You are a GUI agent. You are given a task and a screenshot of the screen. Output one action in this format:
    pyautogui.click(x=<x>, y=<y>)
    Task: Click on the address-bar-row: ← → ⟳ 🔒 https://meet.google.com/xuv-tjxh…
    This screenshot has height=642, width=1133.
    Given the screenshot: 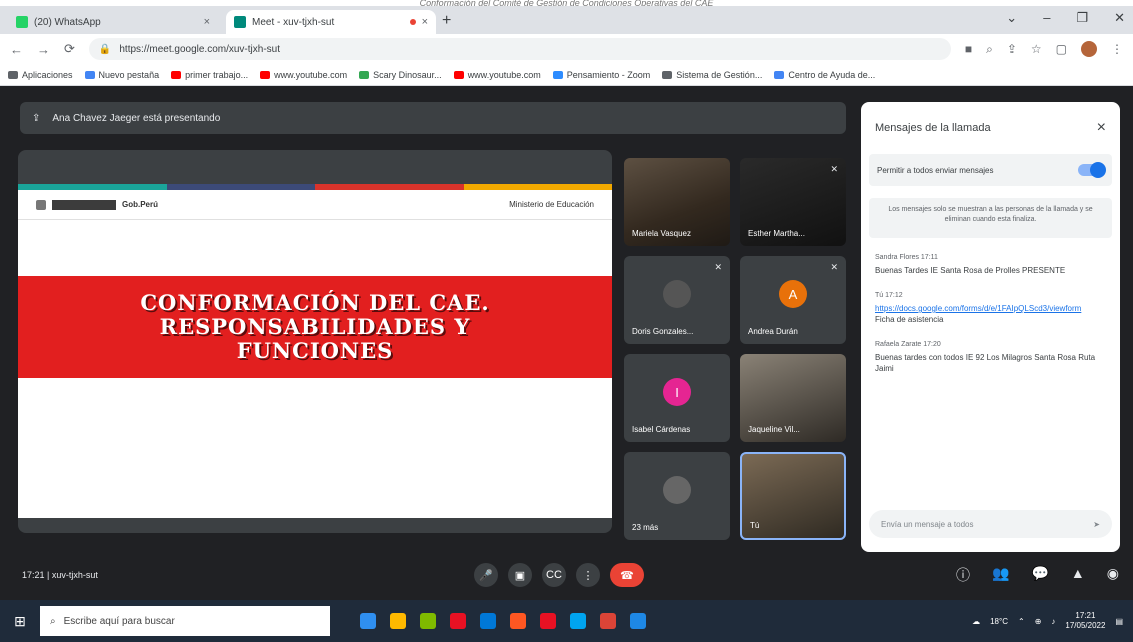 What is the action you would take?
    pyautogui.click(x=566, y=49)
    